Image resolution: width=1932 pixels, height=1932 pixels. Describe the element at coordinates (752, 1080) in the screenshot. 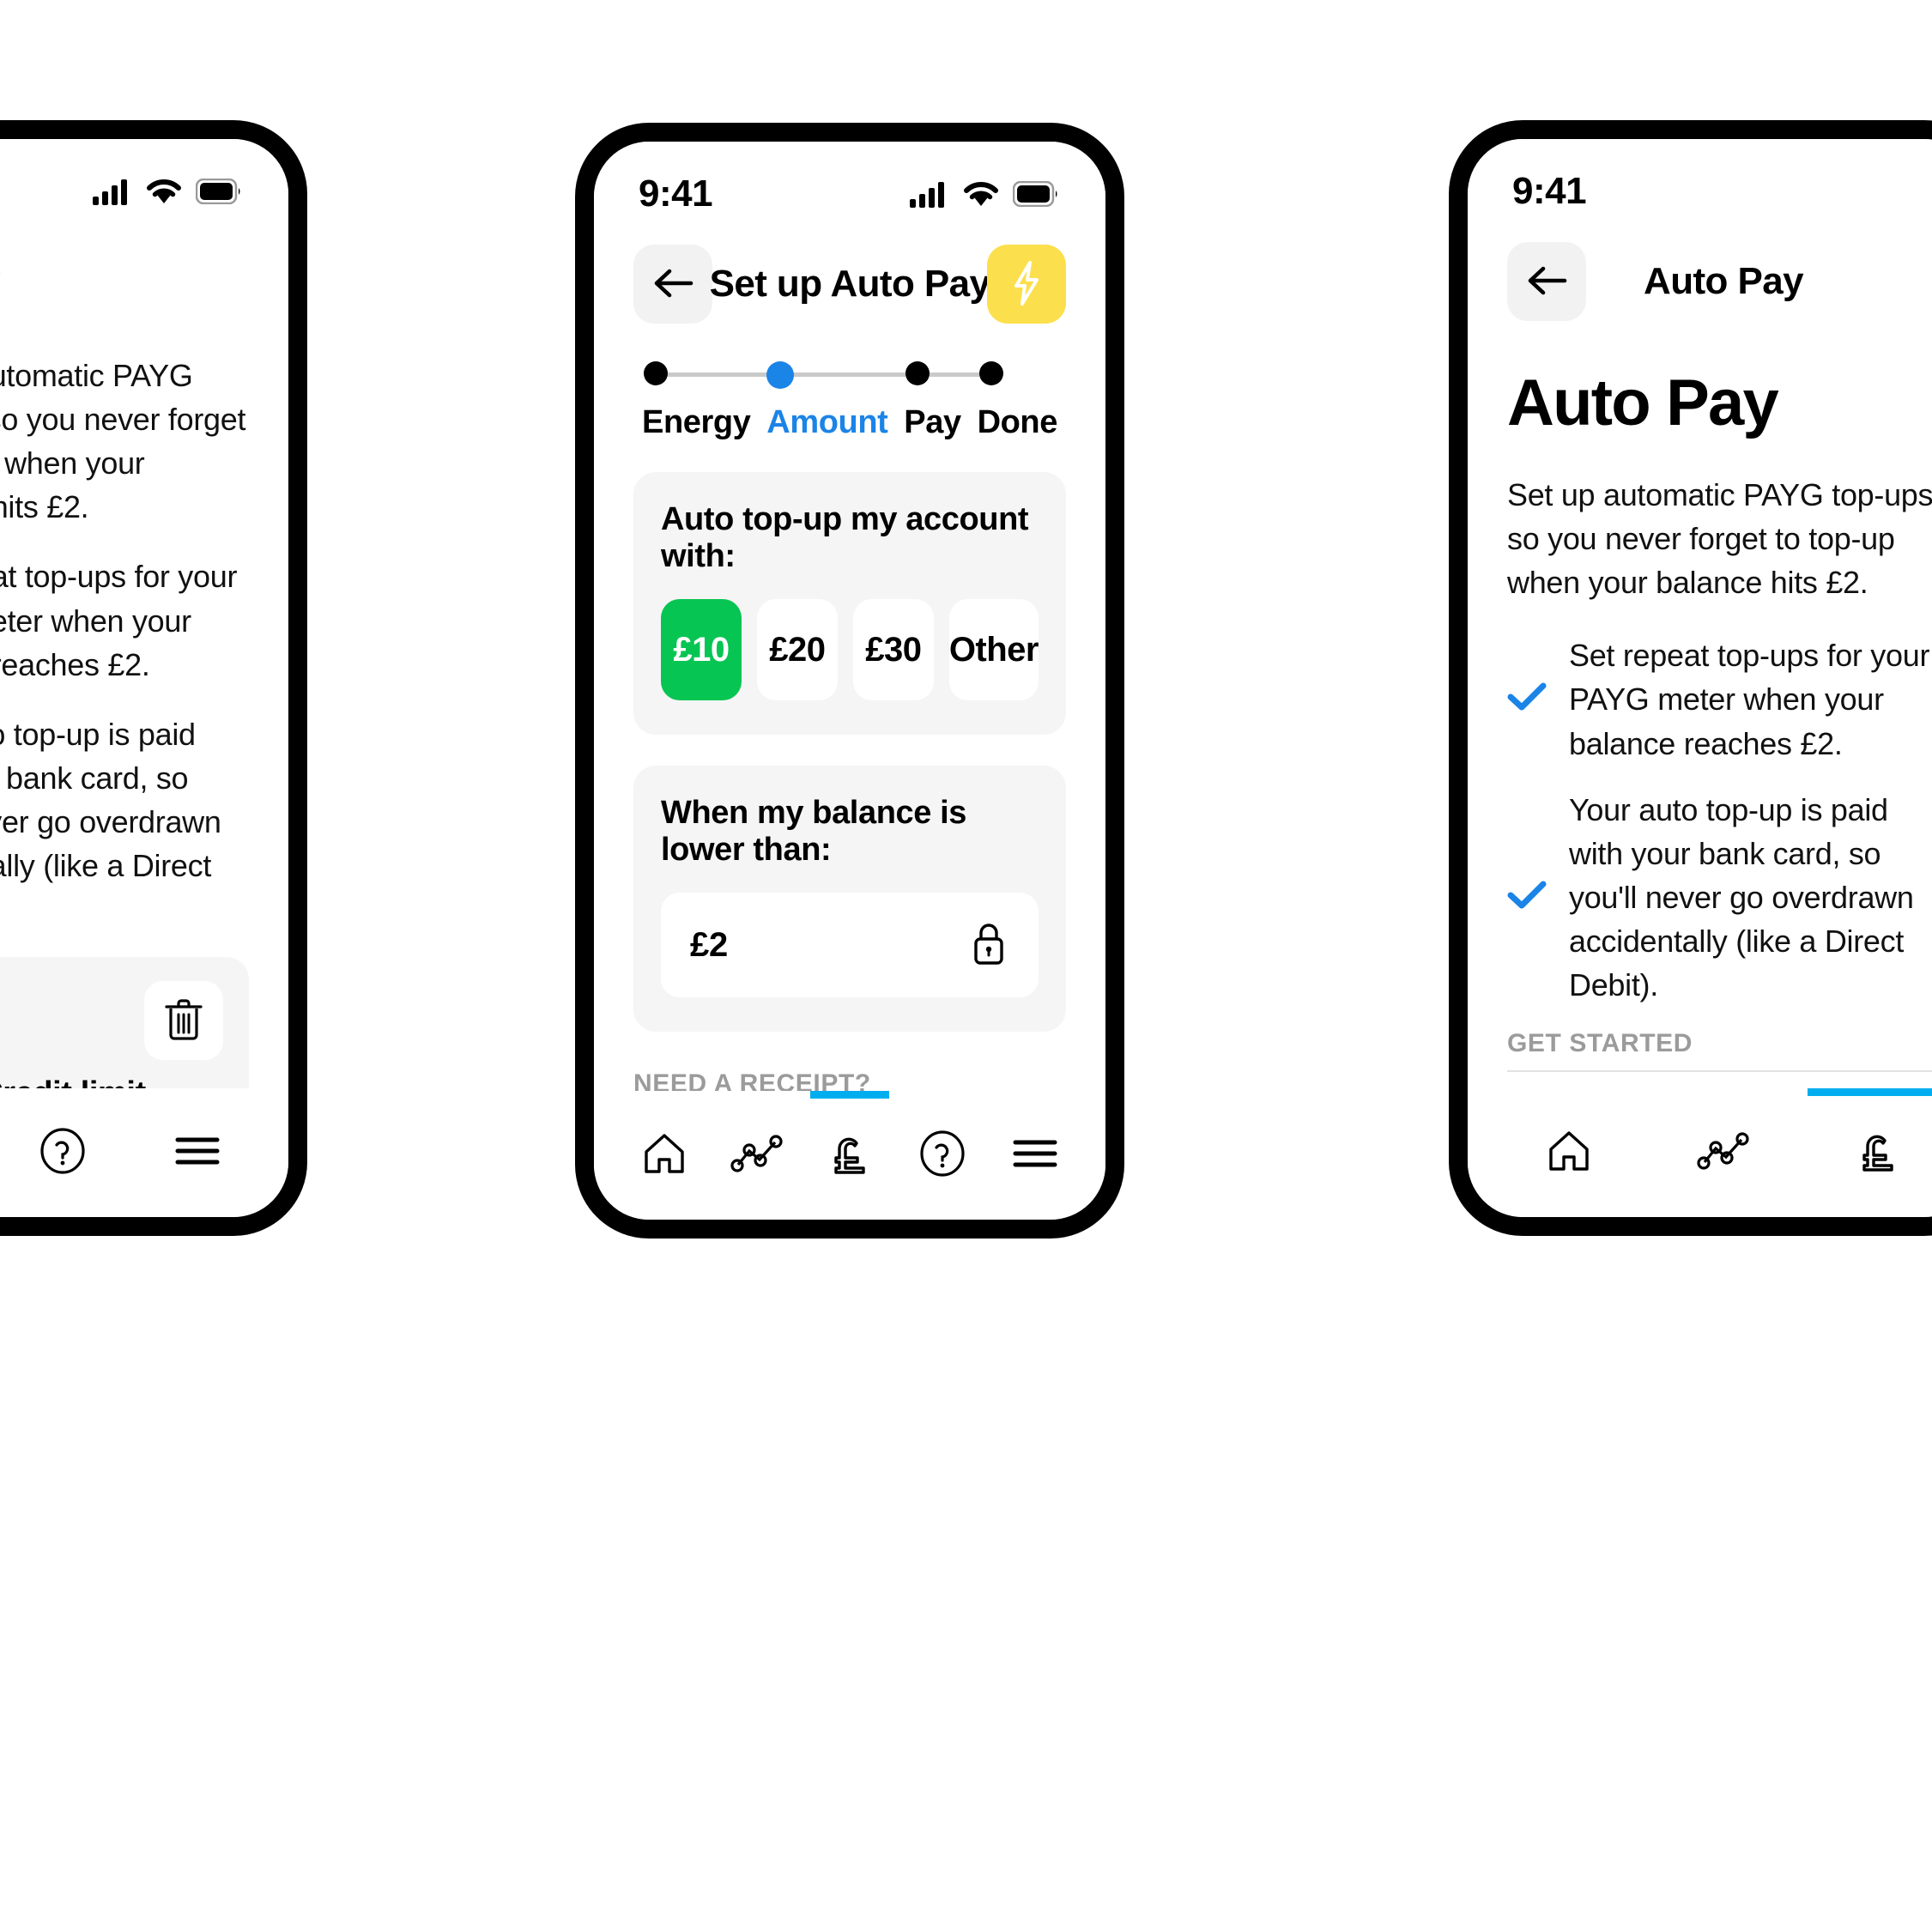

I see `receipt-eyebrow: NEED A RECEIPT?` at that location.